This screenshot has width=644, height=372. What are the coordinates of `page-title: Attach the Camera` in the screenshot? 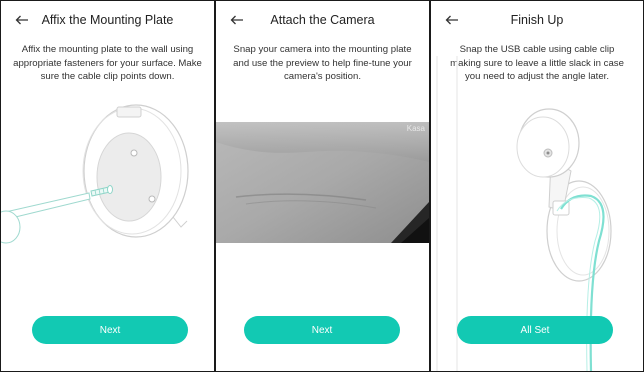 It's located at (322, 20).